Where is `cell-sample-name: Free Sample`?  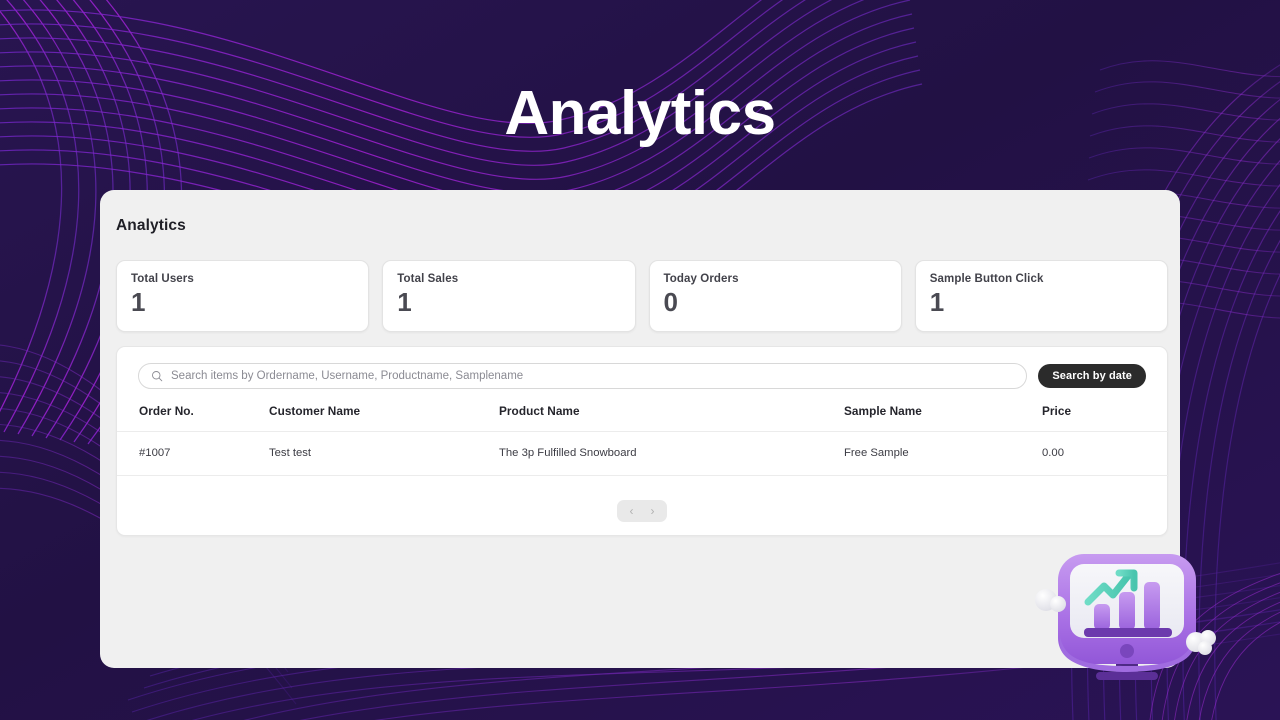 cell-sample-name: Free Sample is located at coordinates (943, 453).